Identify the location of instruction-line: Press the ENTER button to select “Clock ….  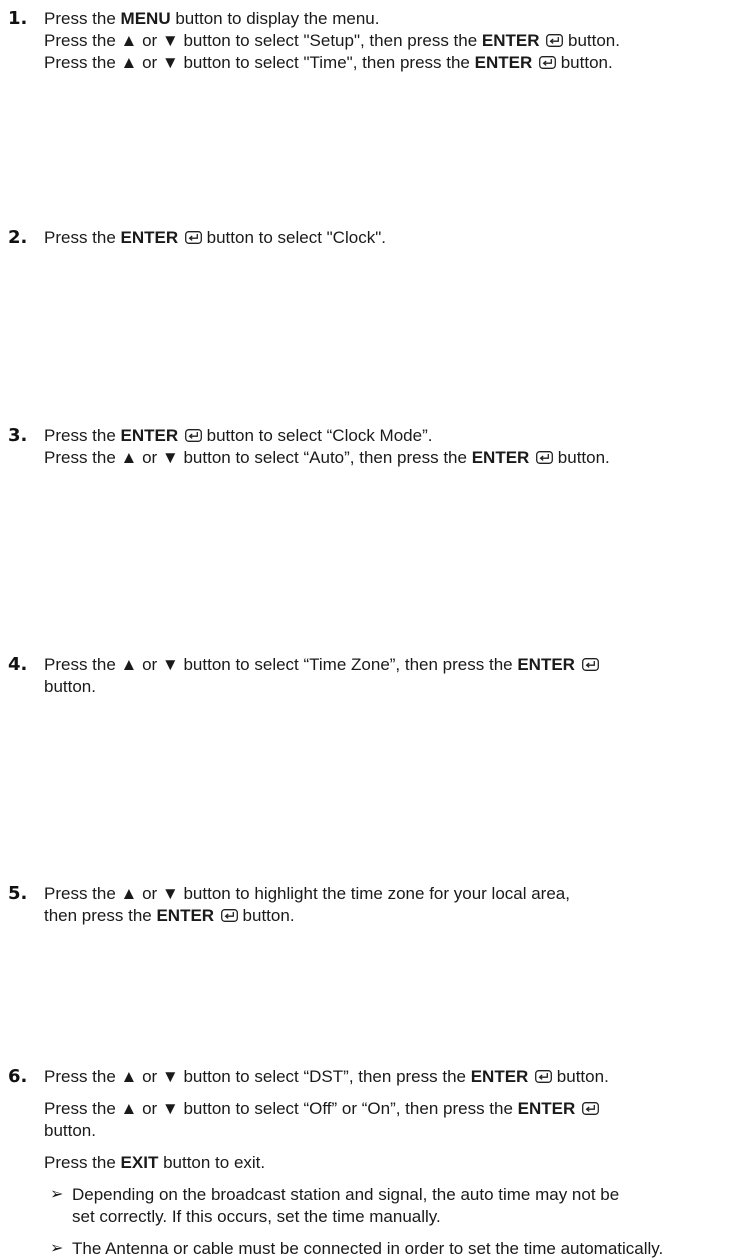
(238, 435).